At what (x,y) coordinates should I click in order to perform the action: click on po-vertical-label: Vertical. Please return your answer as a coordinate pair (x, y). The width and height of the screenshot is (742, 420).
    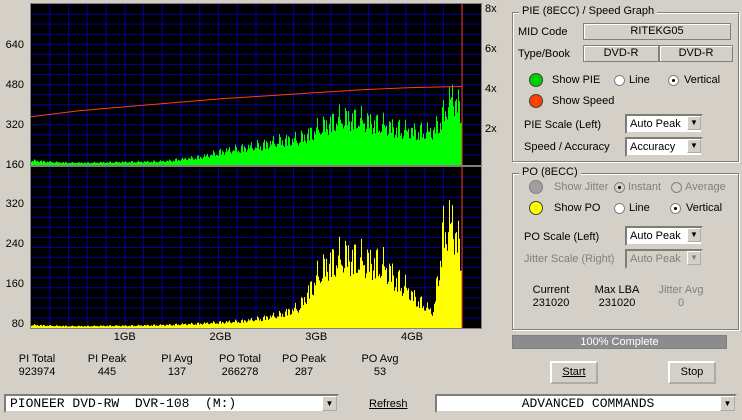
    Looking at the image, I should click on (704, 208).